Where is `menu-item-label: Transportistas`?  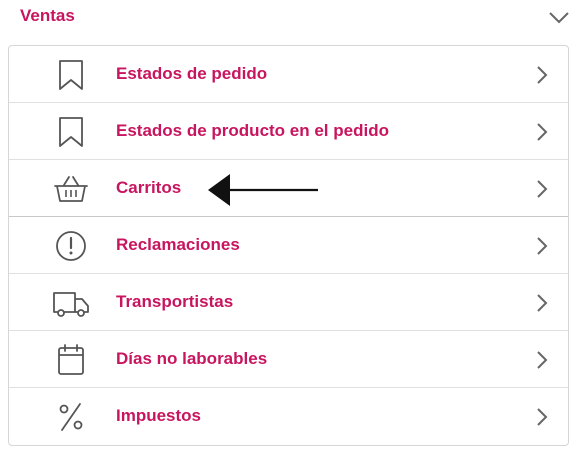
menu-item-label: Transportistas is located at coordinates (175, 301).